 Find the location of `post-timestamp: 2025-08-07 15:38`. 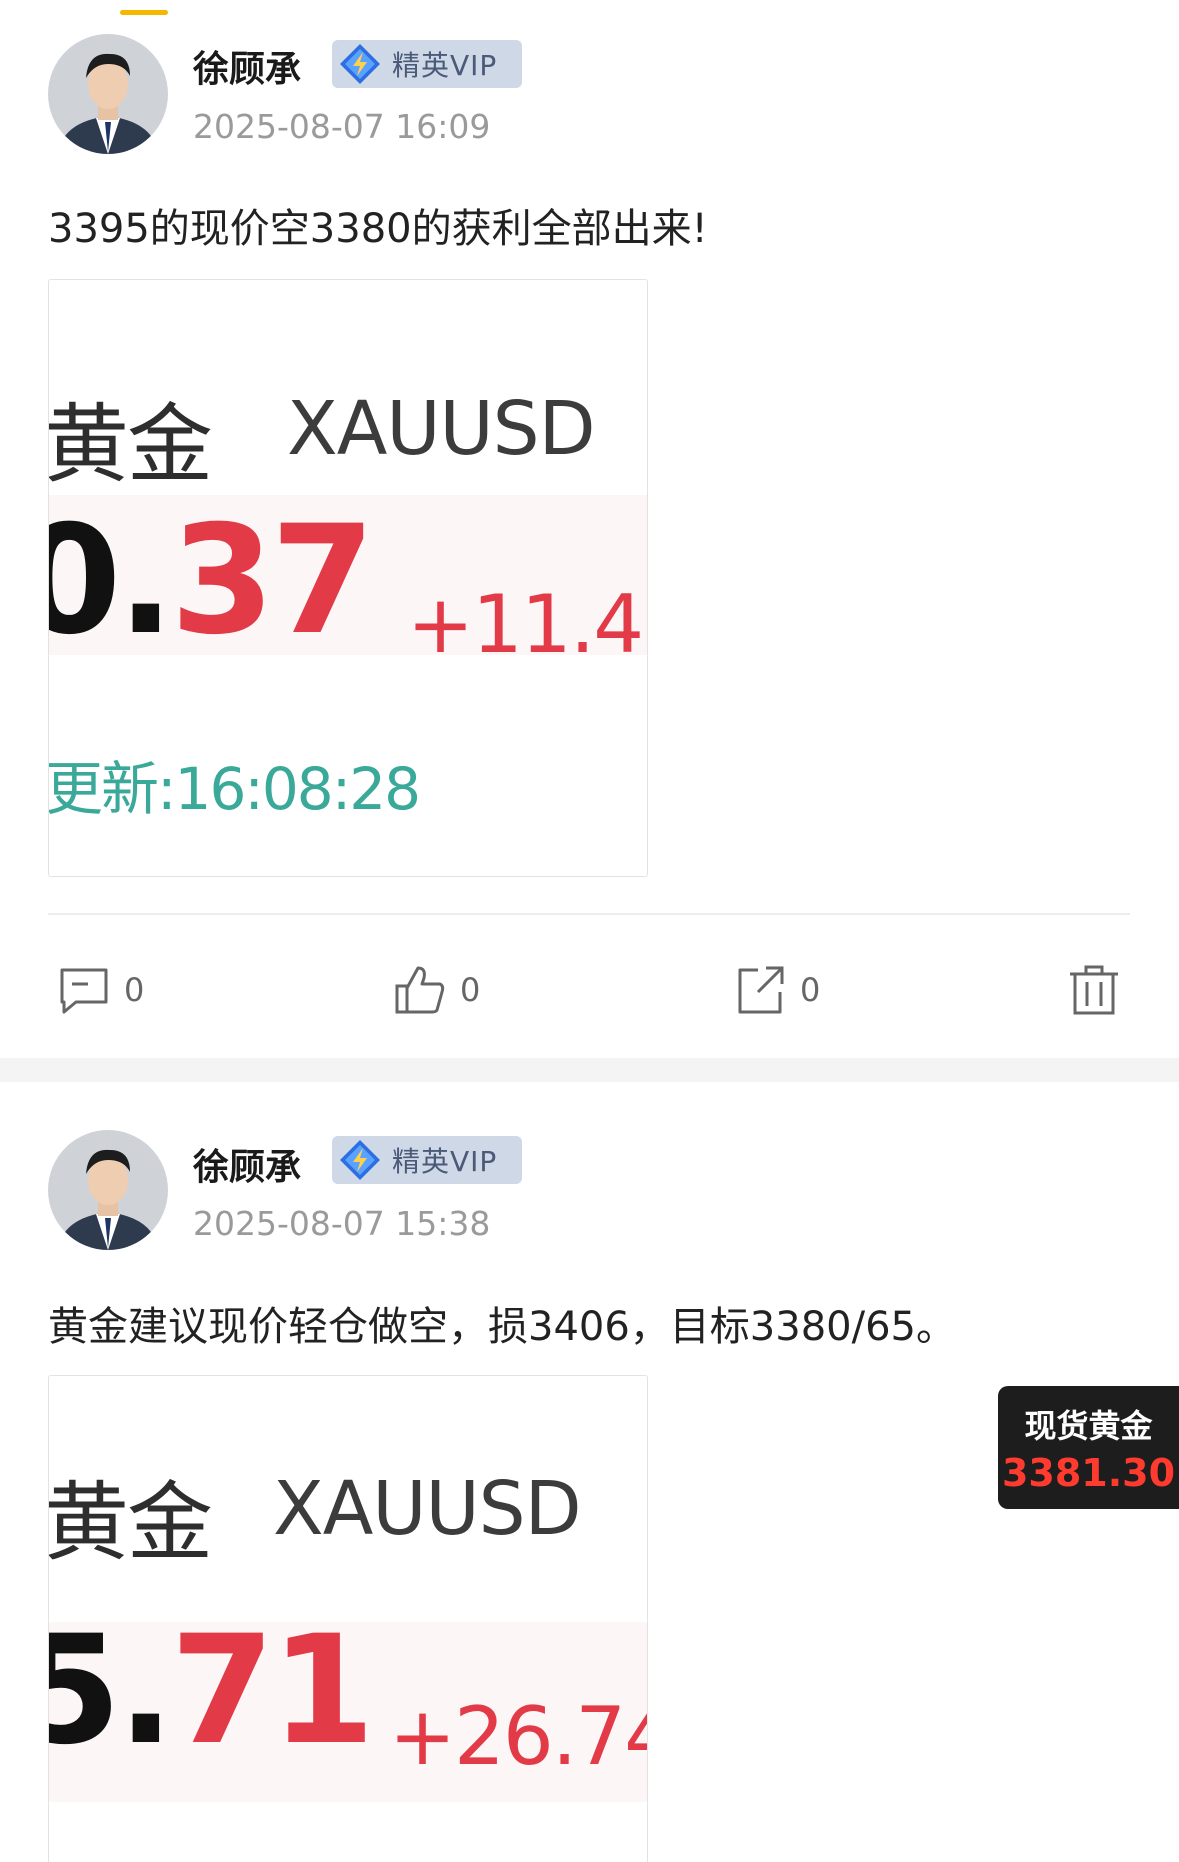

post-timestamp: 2025-08-07 15:38 is located at coordinates (342, 1223).